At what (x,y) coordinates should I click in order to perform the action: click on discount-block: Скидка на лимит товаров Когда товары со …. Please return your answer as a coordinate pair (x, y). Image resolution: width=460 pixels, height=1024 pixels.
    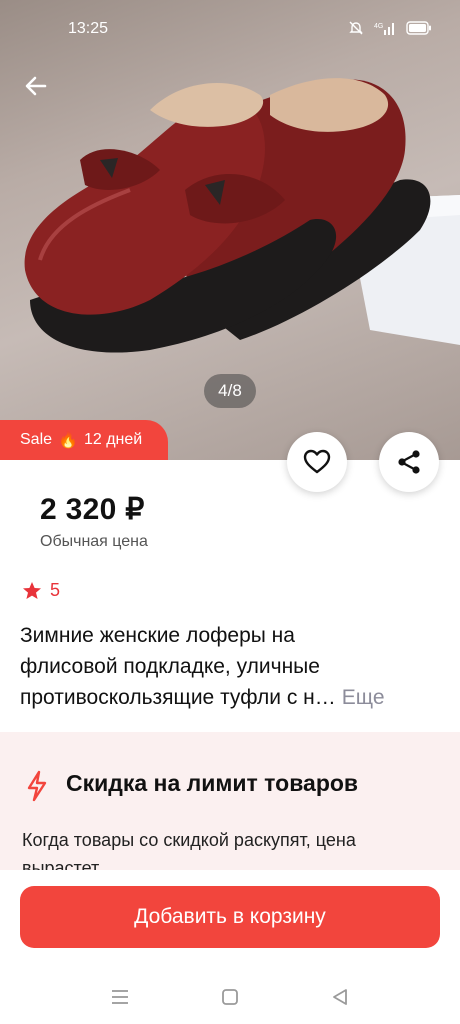
    Looking at the image, I should click on (230, 805).